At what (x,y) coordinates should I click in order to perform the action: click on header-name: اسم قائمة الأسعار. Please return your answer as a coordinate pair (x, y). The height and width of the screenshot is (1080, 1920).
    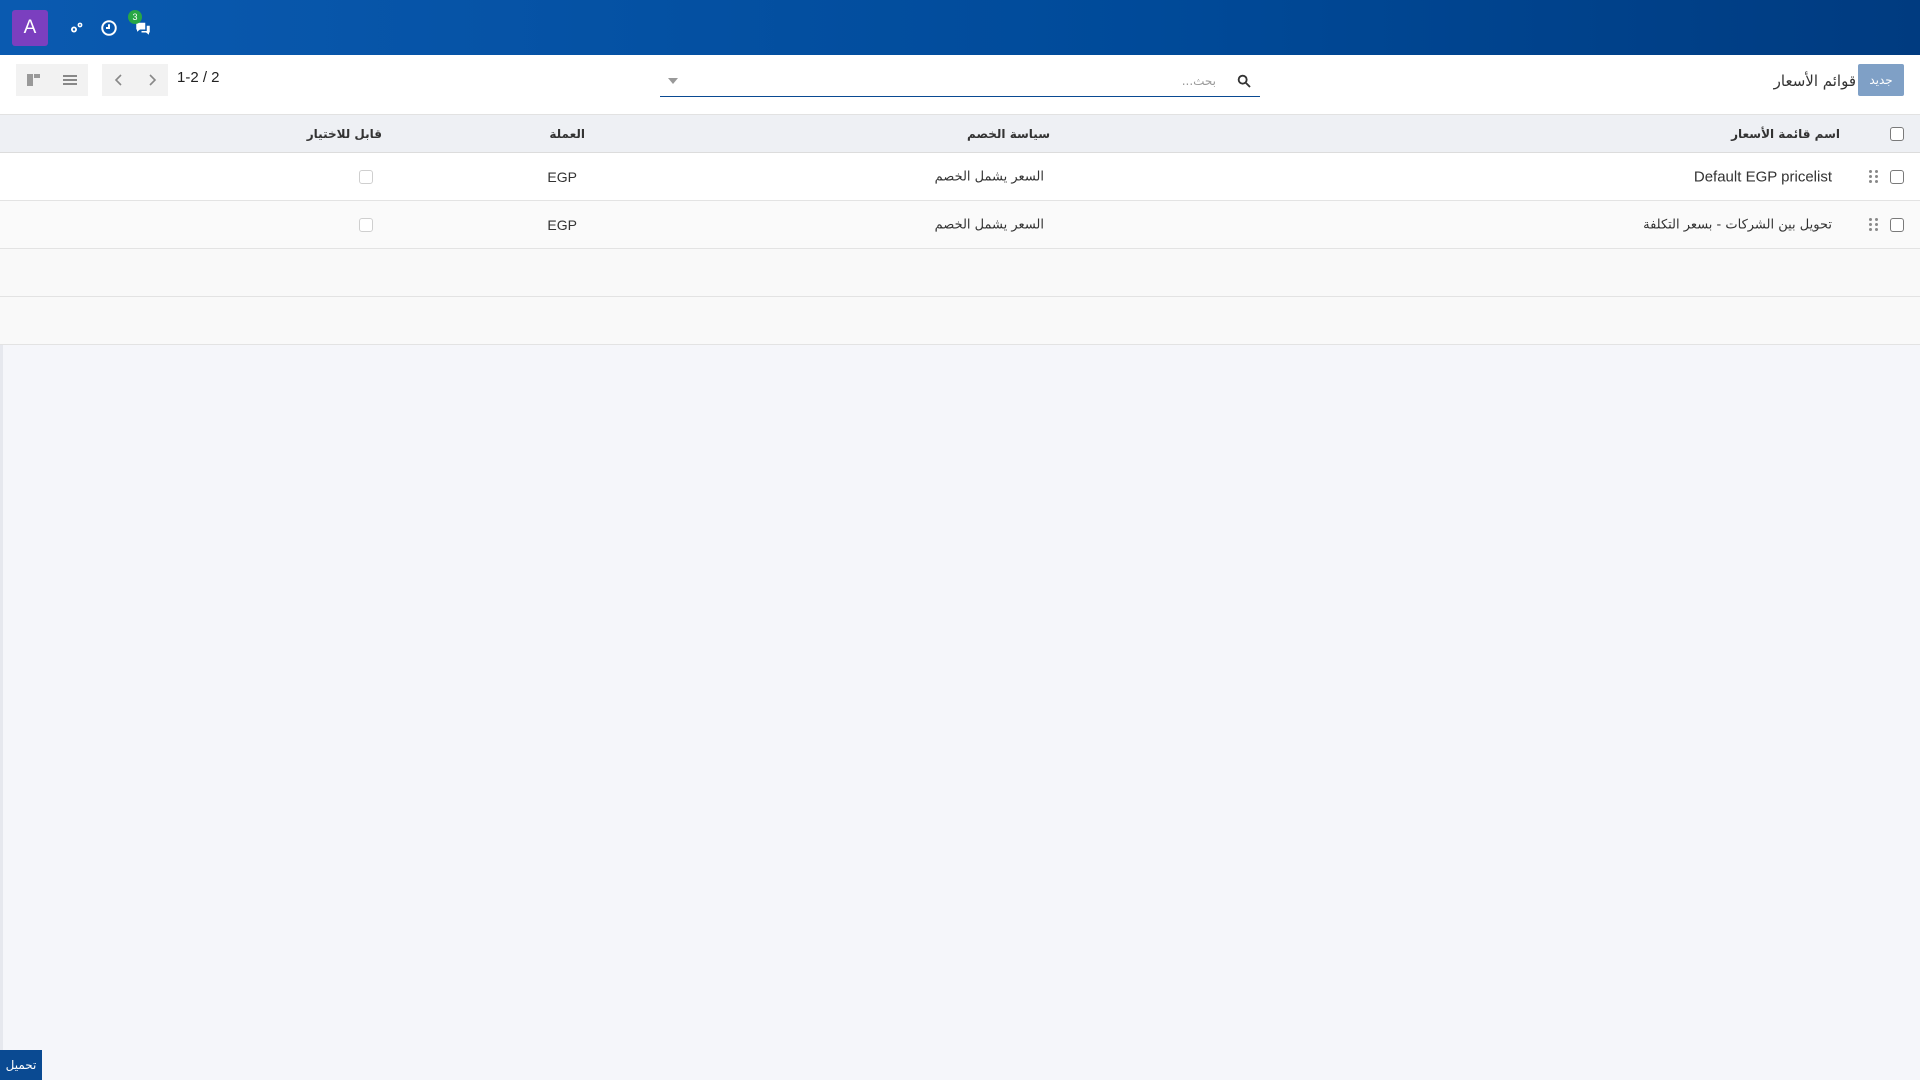
    Looking at the image, I should click on (1785, 134).